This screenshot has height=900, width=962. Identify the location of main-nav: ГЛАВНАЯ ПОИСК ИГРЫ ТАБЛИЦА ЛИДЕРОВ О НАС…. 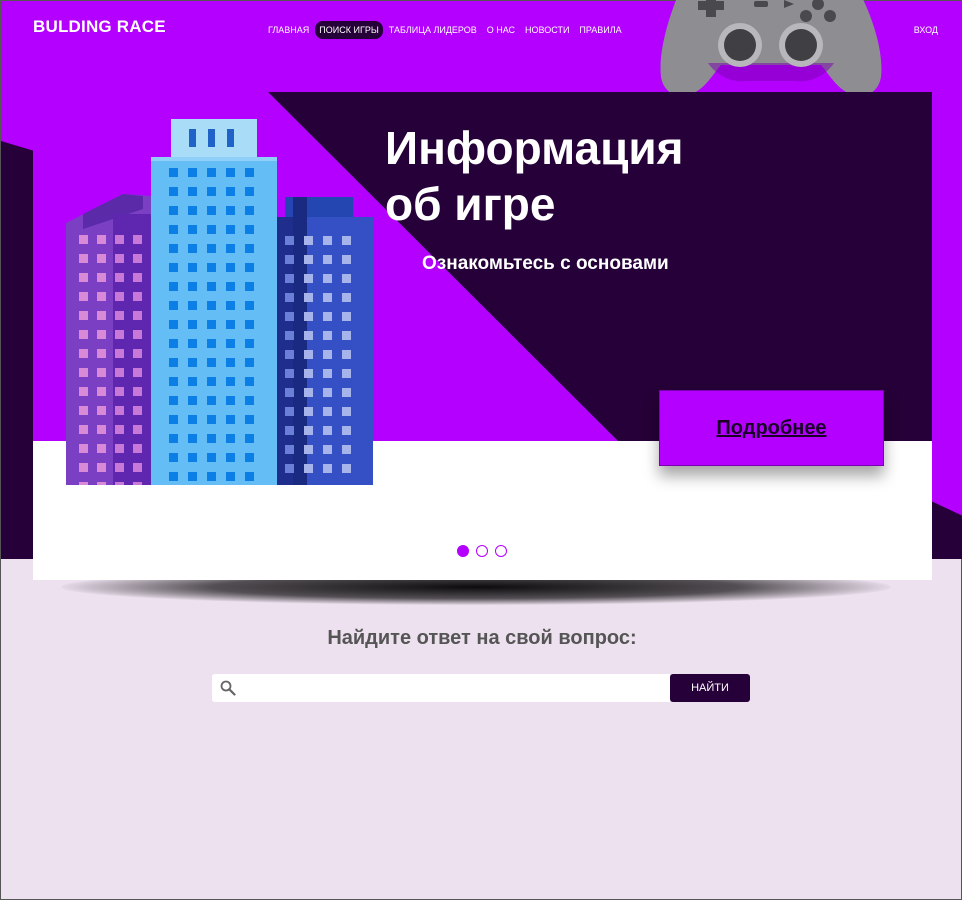
(445, 30).